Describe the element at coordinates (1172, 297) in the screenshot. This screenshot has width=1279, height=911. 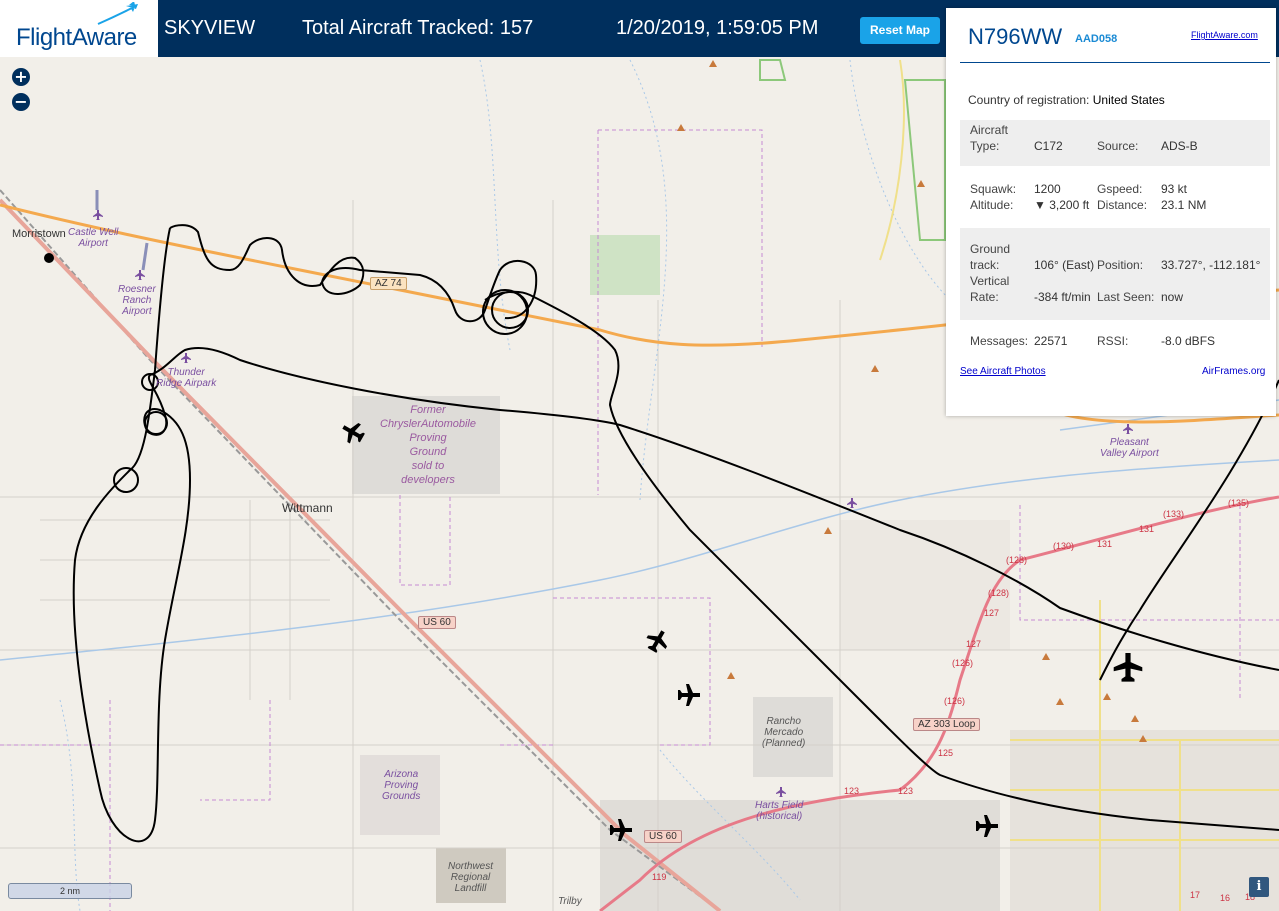
I see `last-seen-value: now` at that location.